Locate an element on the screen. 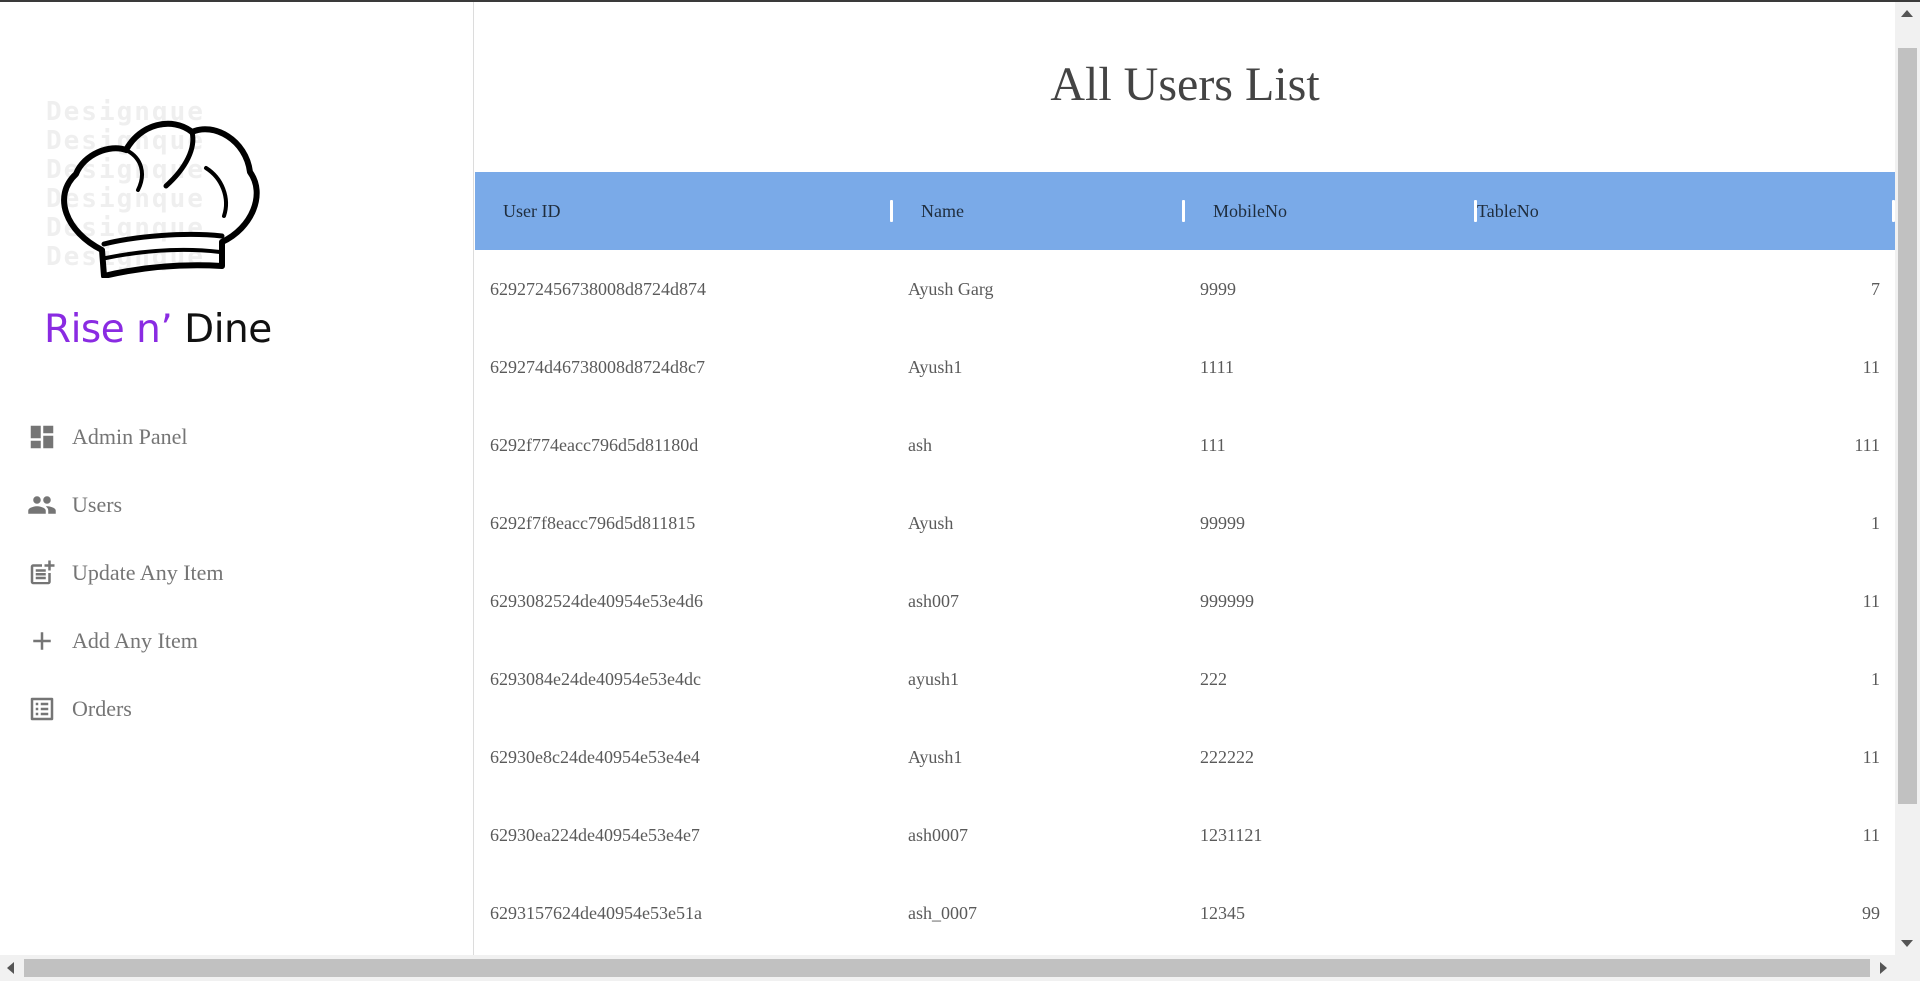 This screenshot has height=981, width=1920. chef-hat-icon is located at coordinates (160, 199).